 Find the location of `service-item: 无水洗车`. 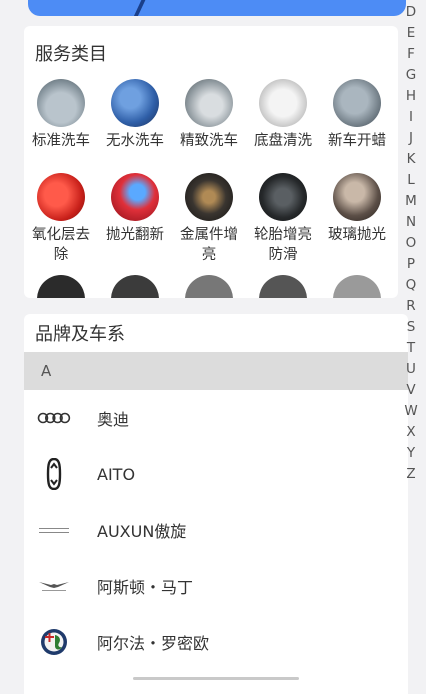

service-item: 无水洗车 is located at coordinates (135, 125).